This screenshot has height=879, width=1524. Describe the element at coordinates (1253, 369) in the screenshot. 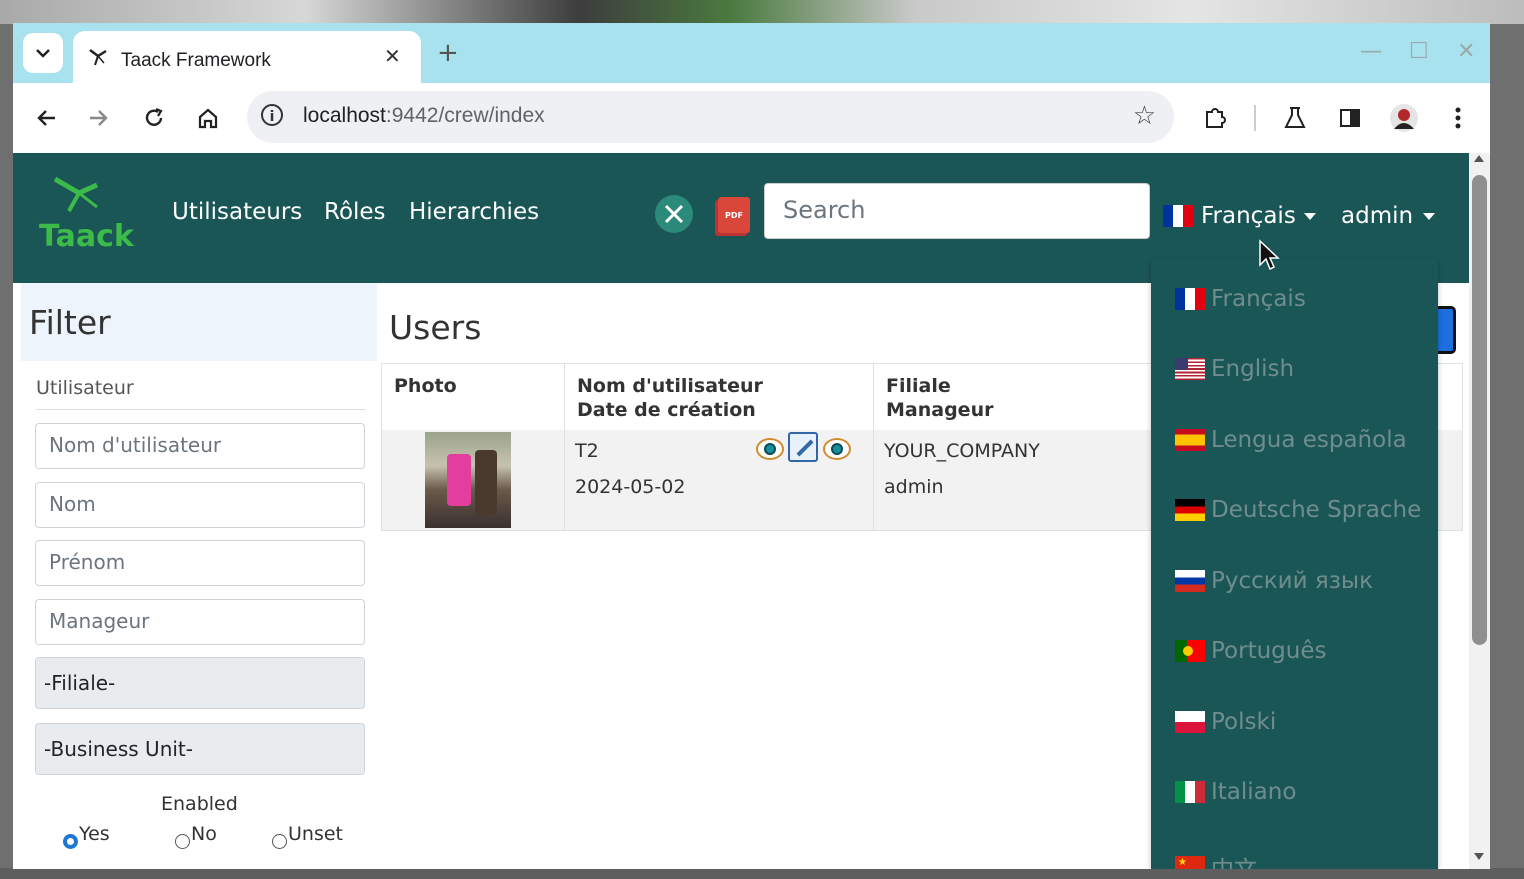

I see `language-label: English` at that location.